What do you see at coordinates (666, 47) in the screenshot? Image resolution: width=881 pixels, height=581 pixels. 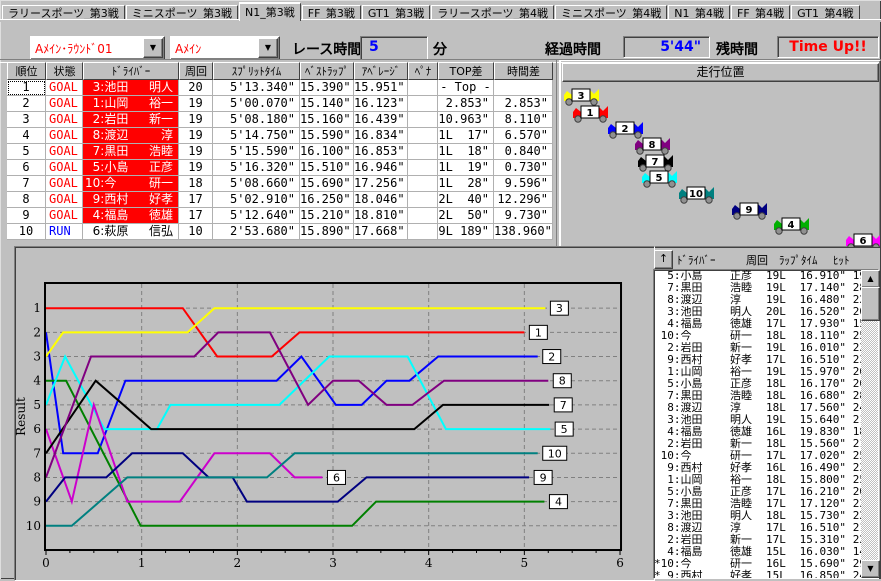 I see `elapsed-time-value: 5'44"` at bounding box center [666, 47].